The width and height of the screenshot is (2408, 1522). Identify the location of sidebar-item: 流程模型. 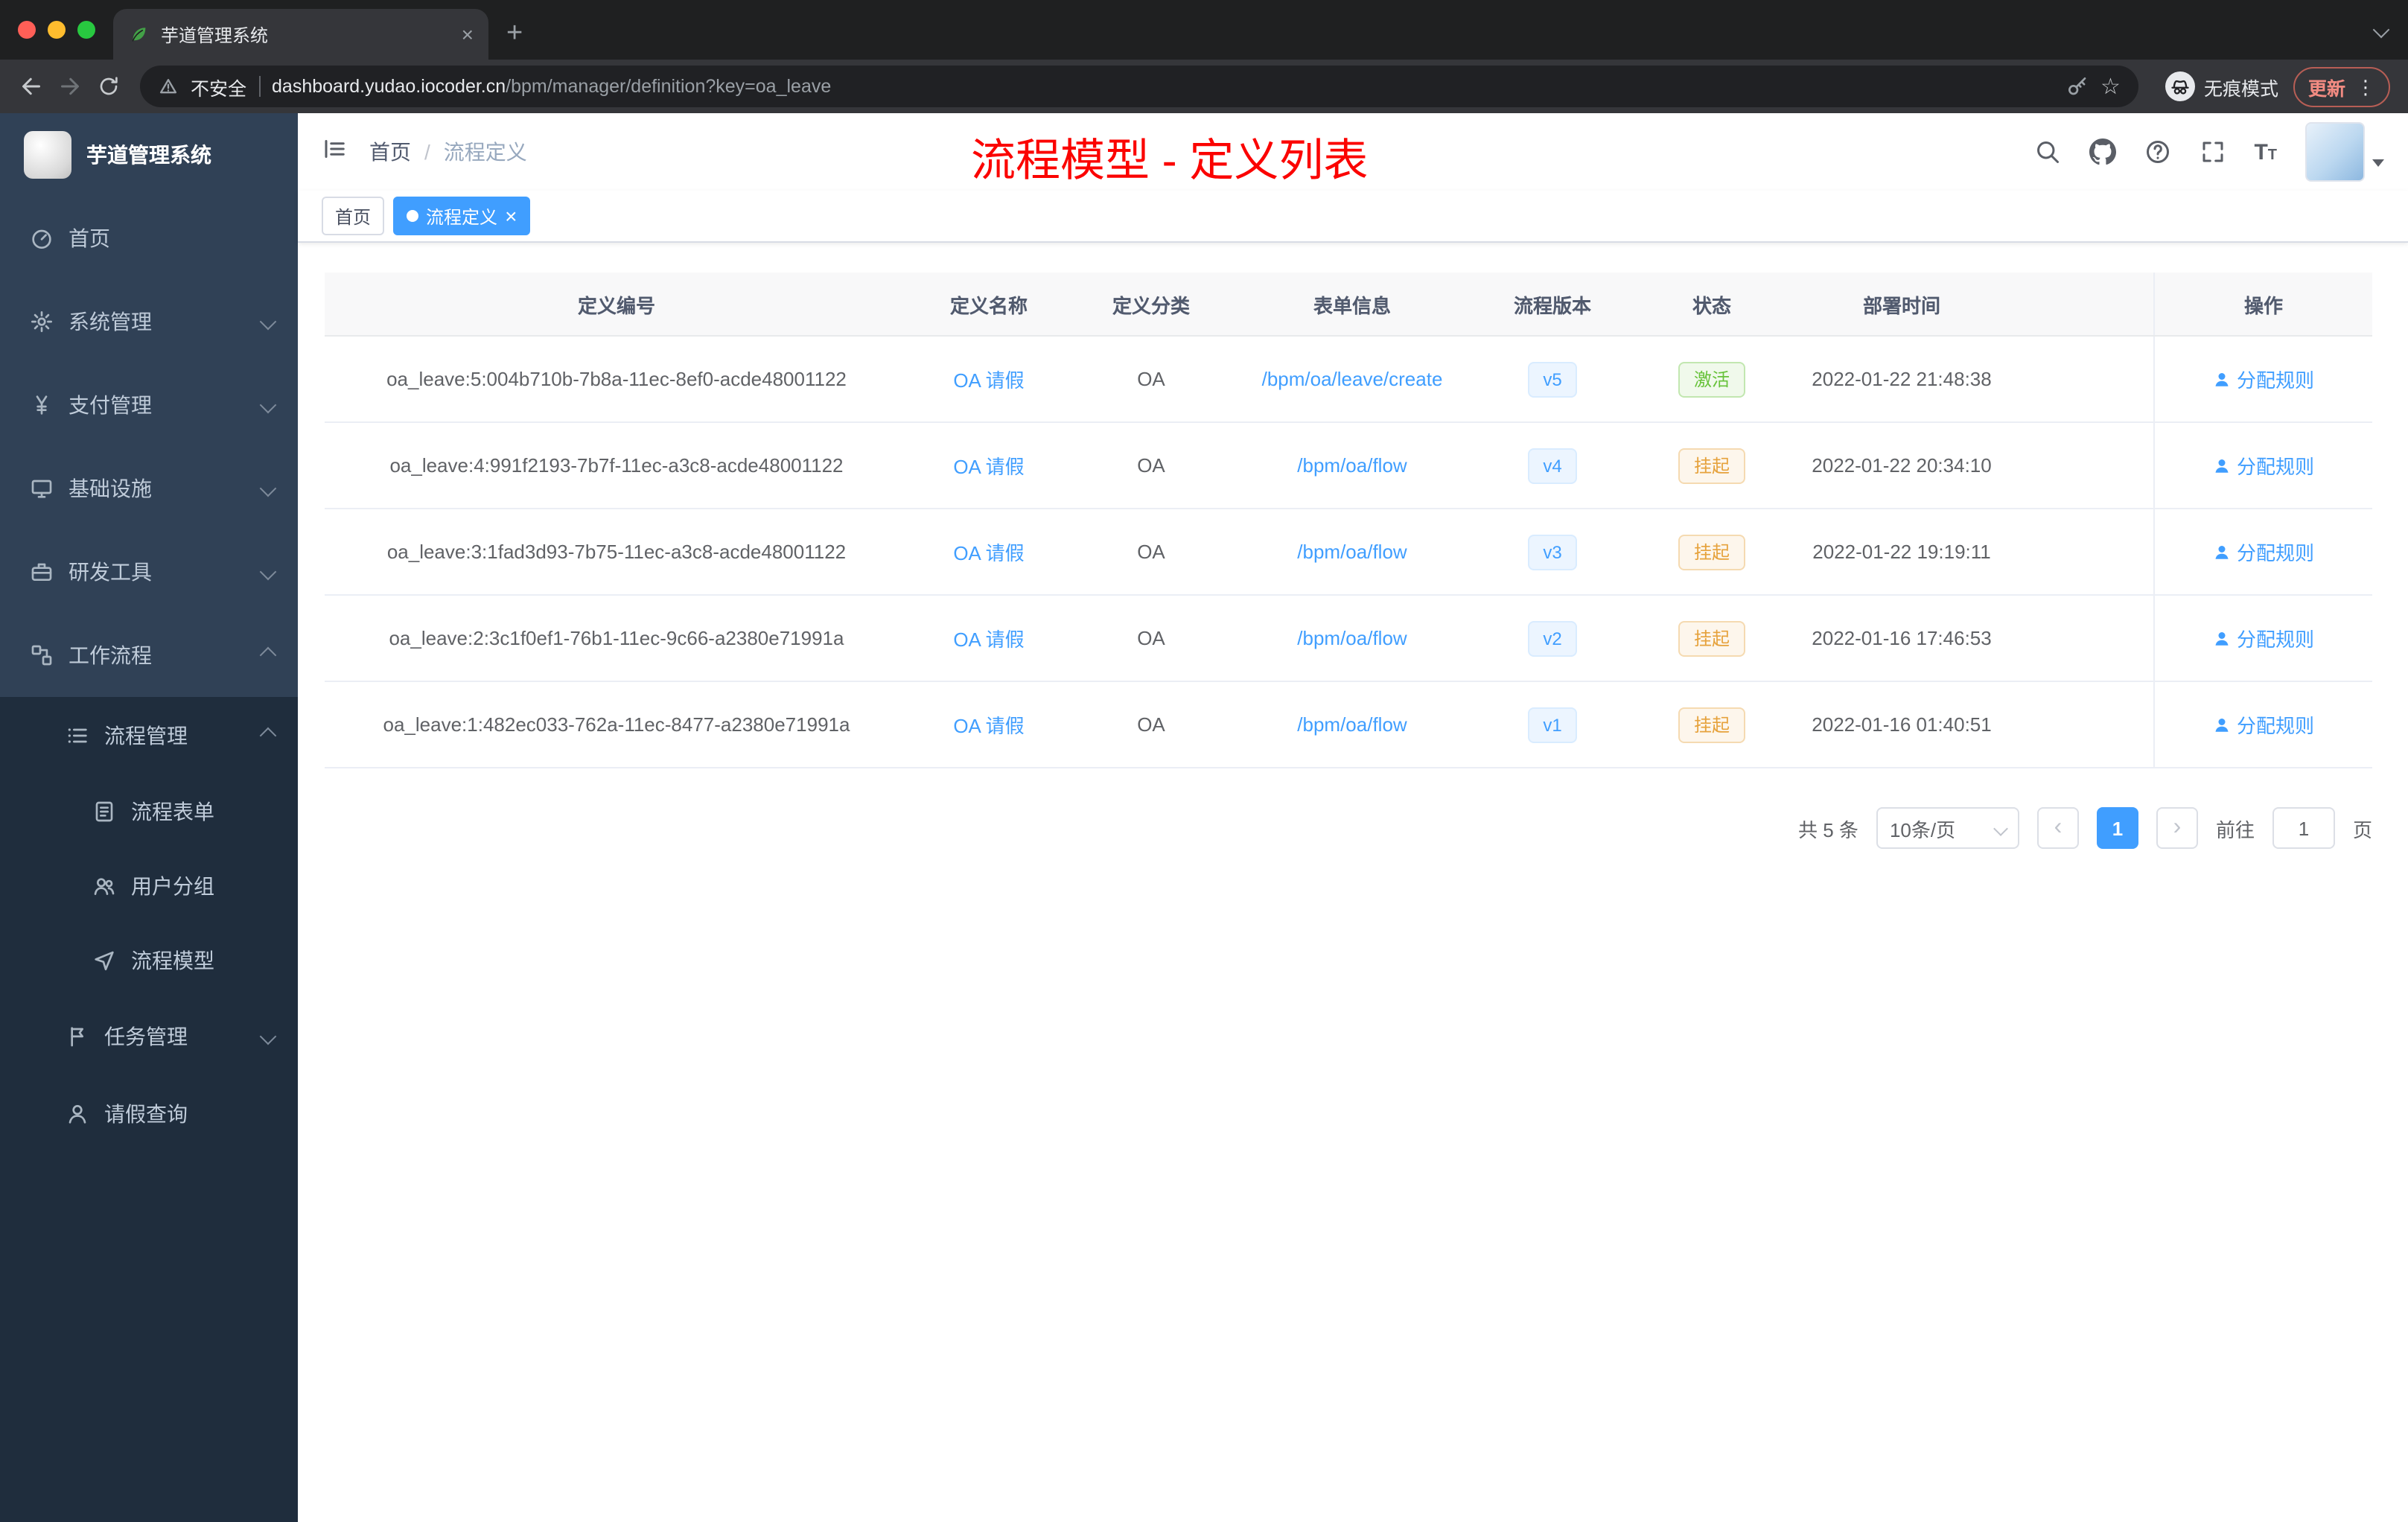
(149, 960).